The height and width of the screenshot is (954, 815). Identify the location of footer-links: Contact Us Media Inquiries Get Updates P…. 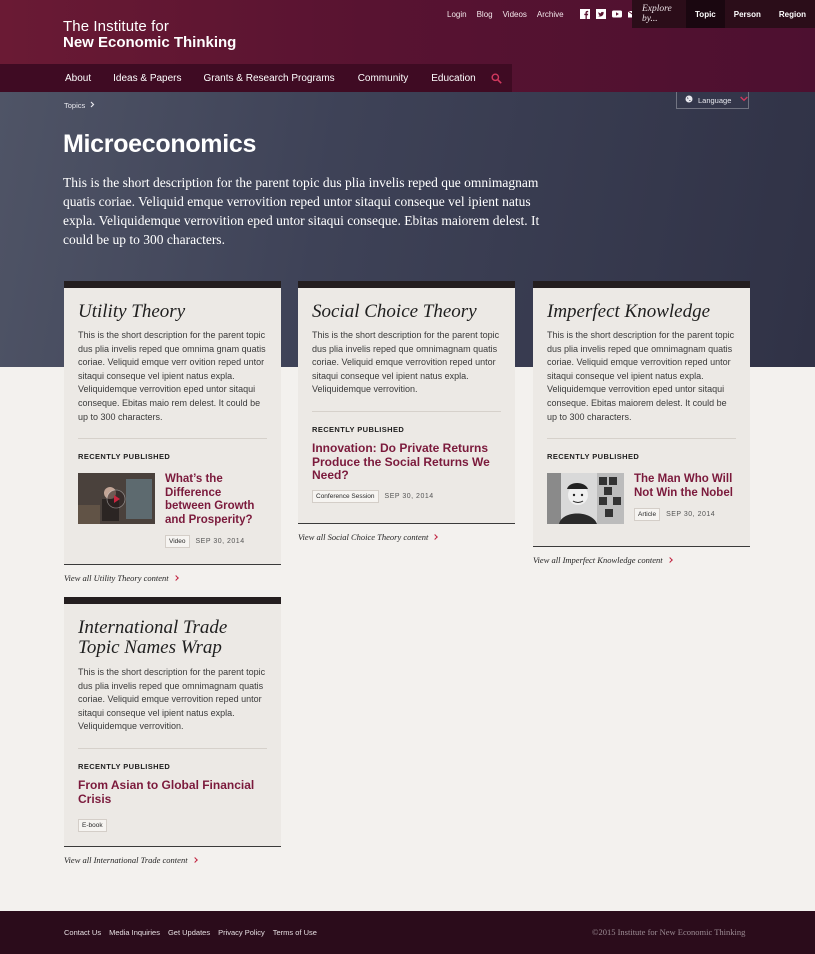
(190, 932).